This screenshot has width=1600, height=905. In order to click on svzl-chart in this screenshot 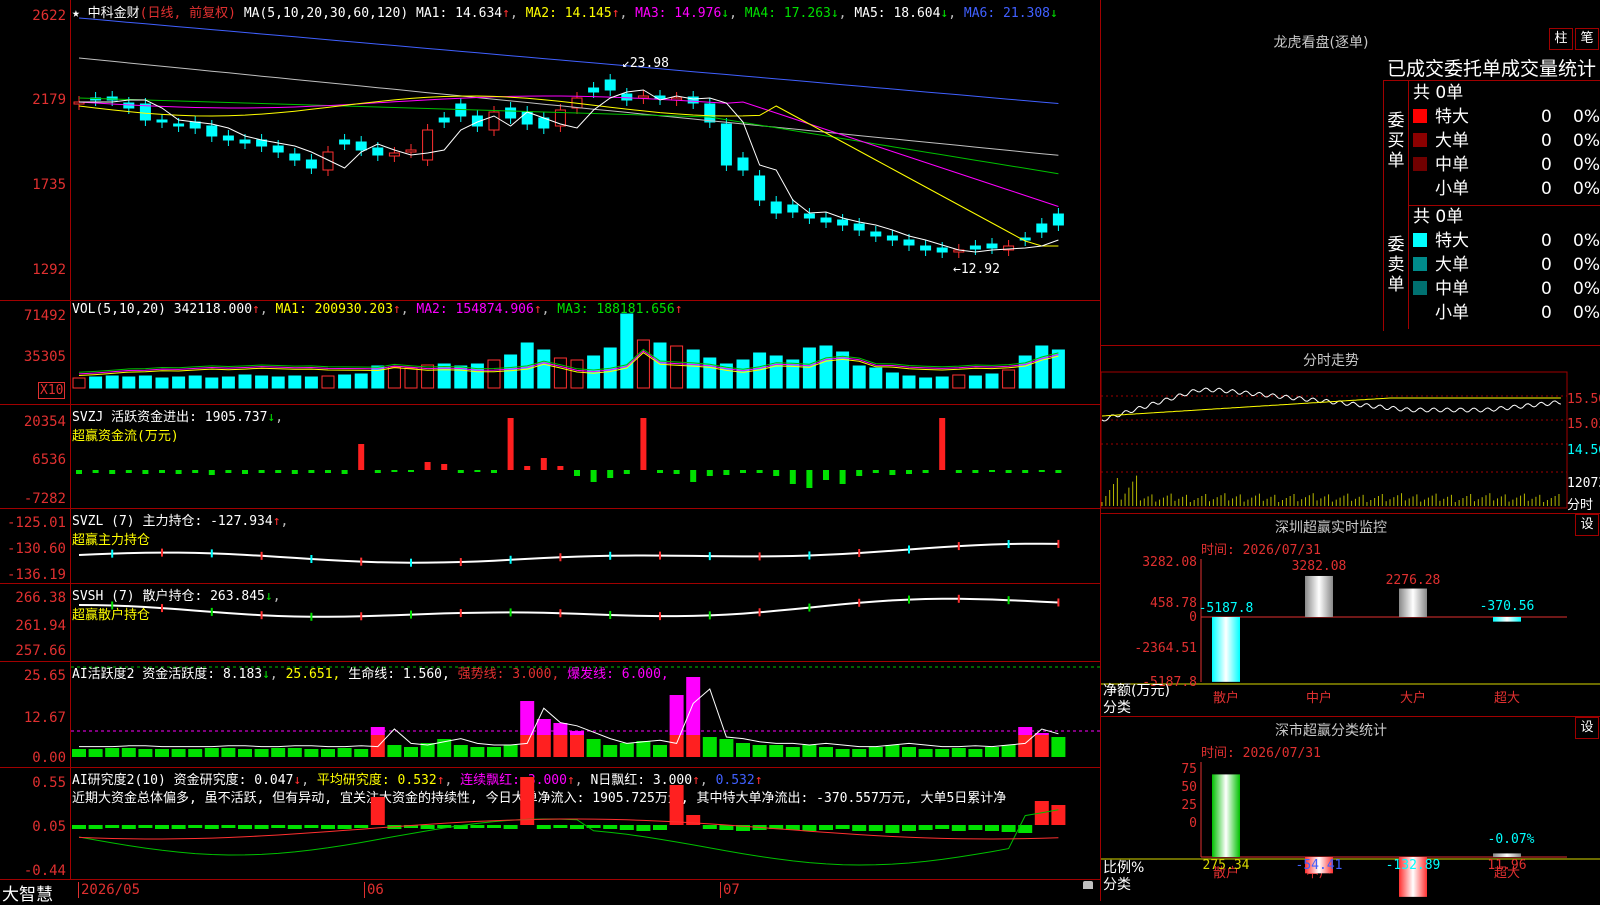, I will do `click(585, 545)`.